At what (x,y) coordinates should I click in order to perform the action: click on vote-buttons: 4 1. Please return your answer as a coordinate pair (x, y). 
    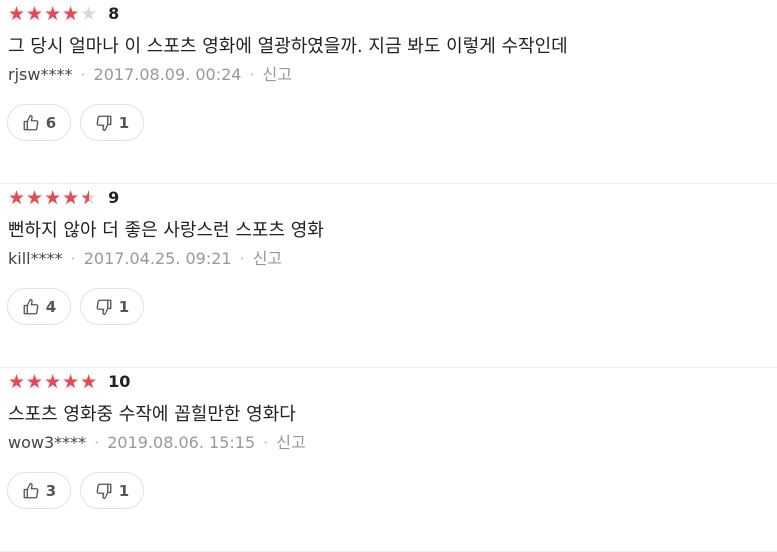
    Looking at the image, I should click on (80, 306).